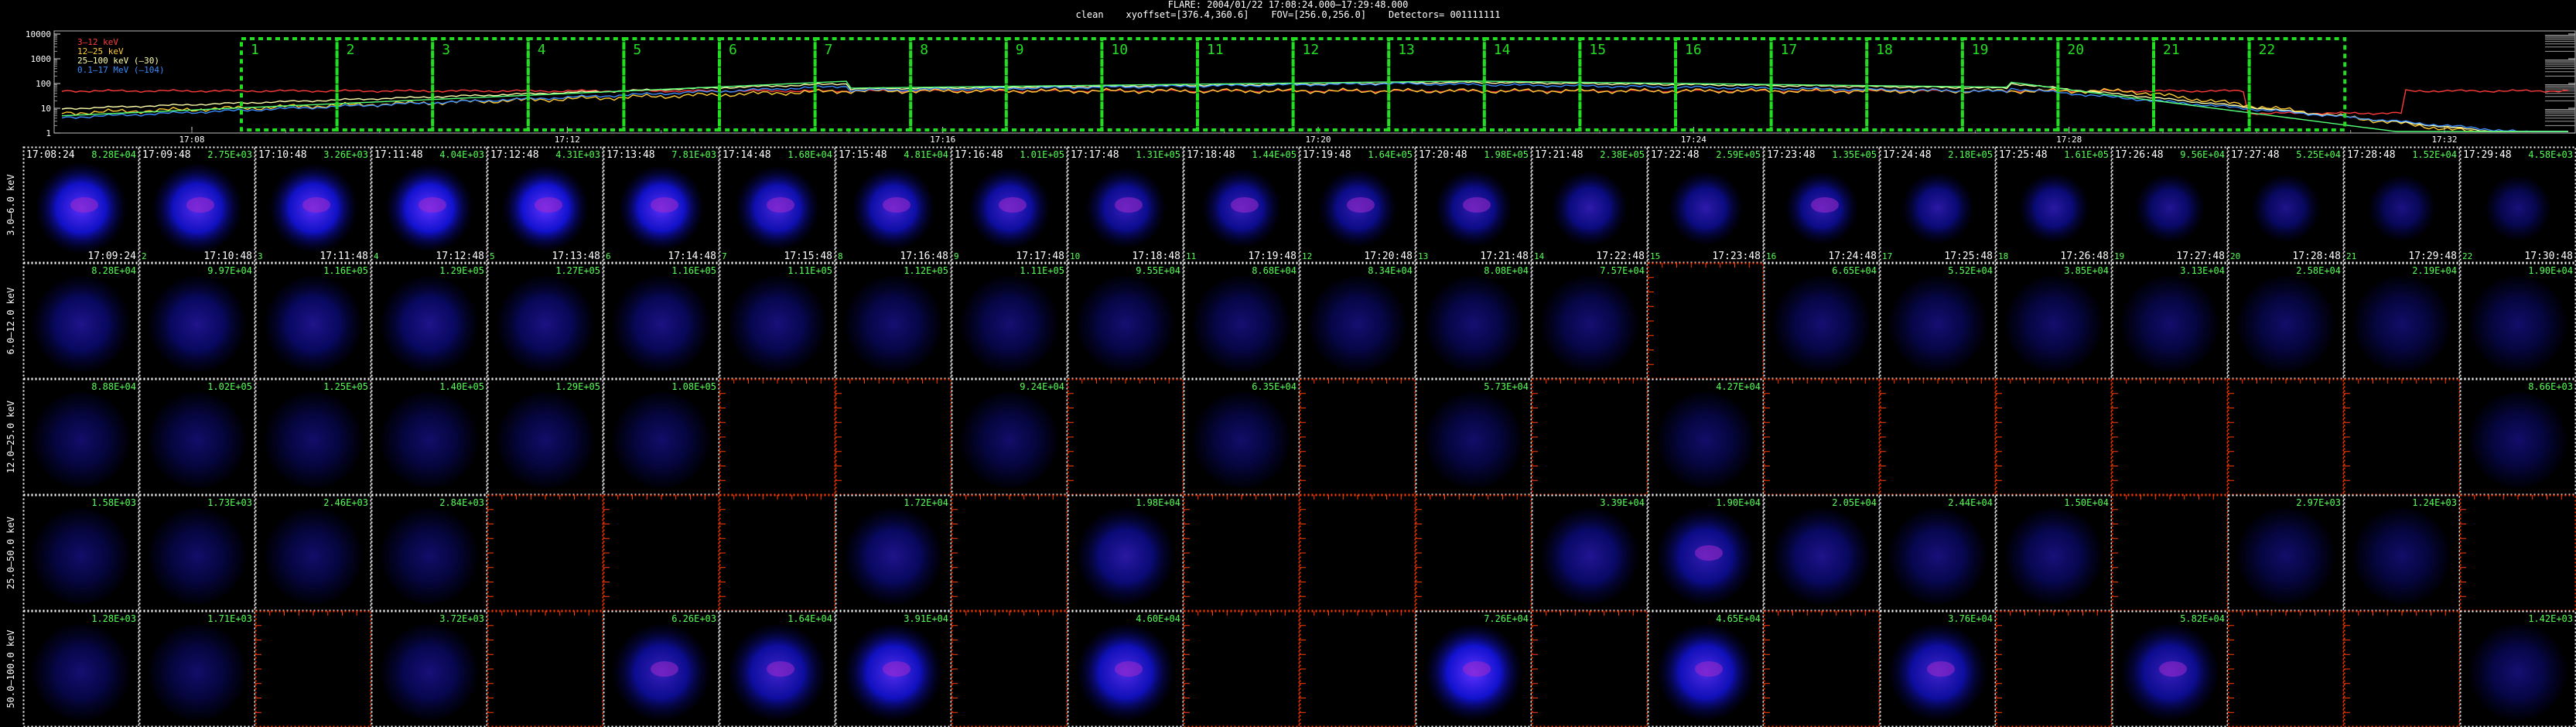  What do you see at coordinates (577, 270) in the screenshot?
I see `panel-value-label: 1.27E+05` at bounding box center [577, 270].